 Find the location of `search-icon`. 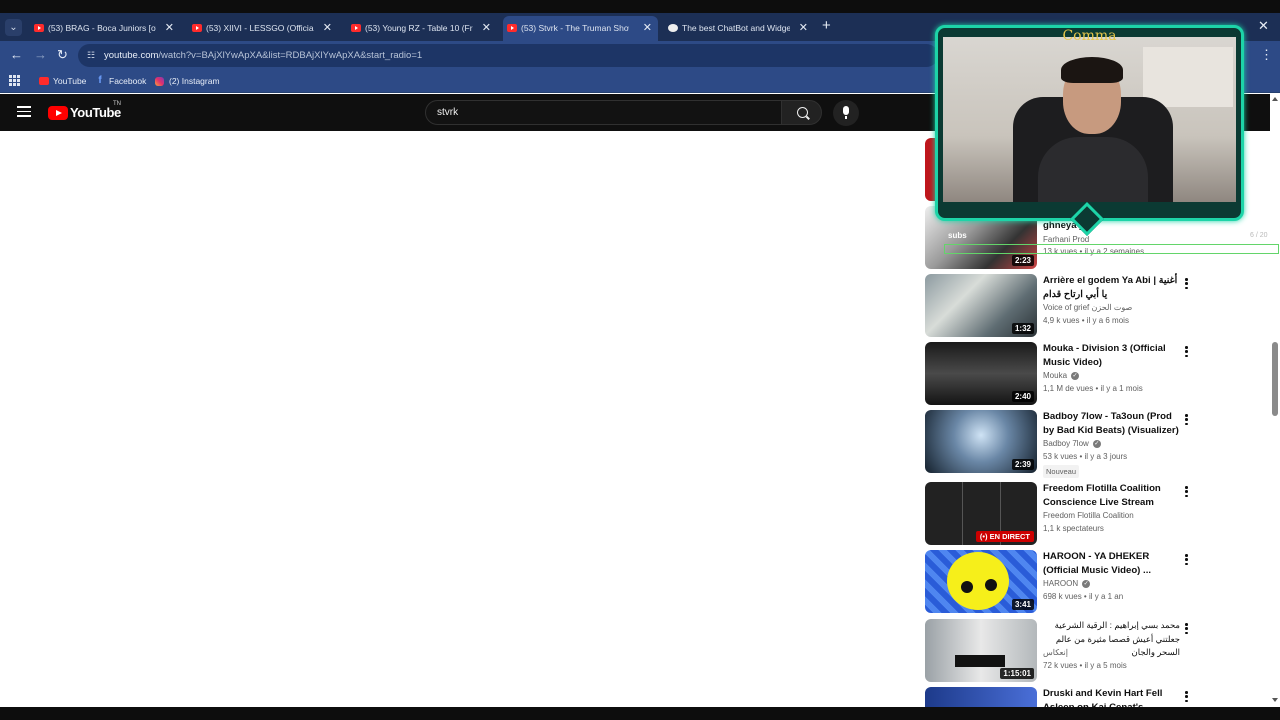

search-icon is located at coordinates (802, 112).